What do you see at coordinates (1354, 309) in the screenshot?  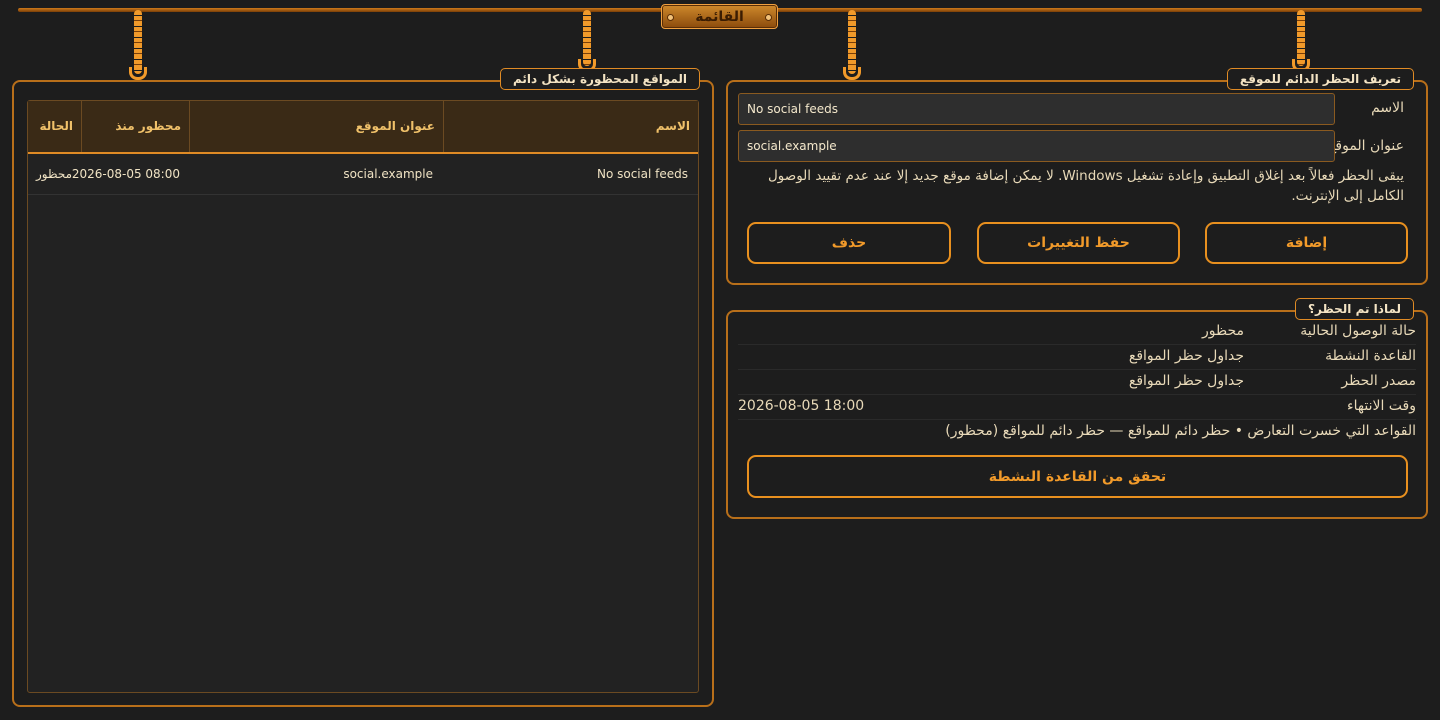 I see `panel-title: لماذا تم الحظر؟` at bounding box center [1354, 309].